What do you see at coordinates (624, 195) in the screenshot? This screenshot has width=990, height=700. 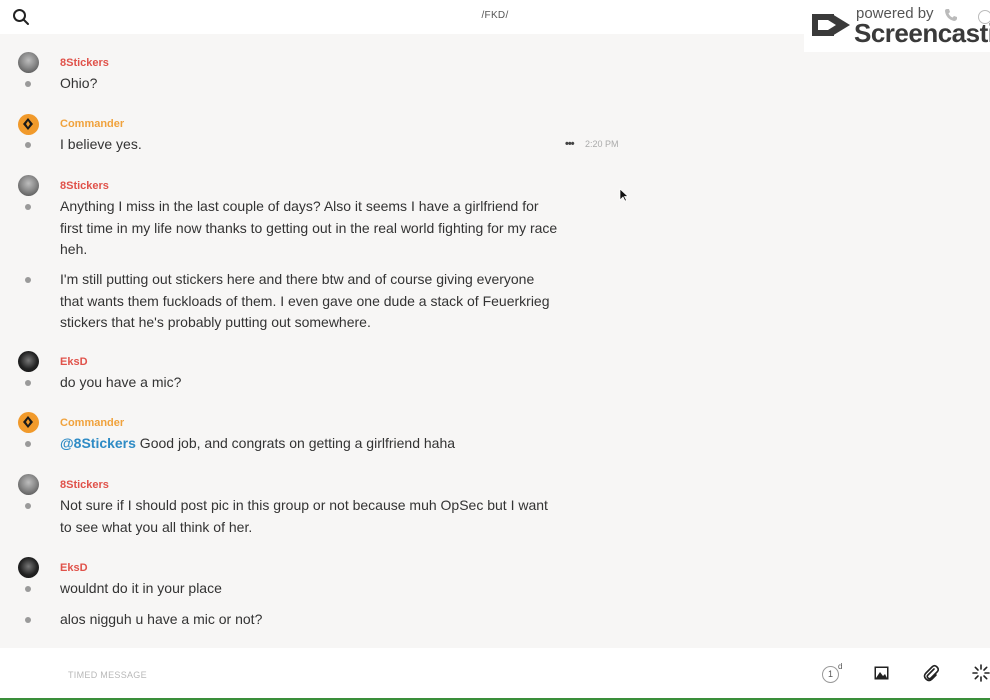 I see `mouse-cursor-icon` at bounding box center [624, 195].